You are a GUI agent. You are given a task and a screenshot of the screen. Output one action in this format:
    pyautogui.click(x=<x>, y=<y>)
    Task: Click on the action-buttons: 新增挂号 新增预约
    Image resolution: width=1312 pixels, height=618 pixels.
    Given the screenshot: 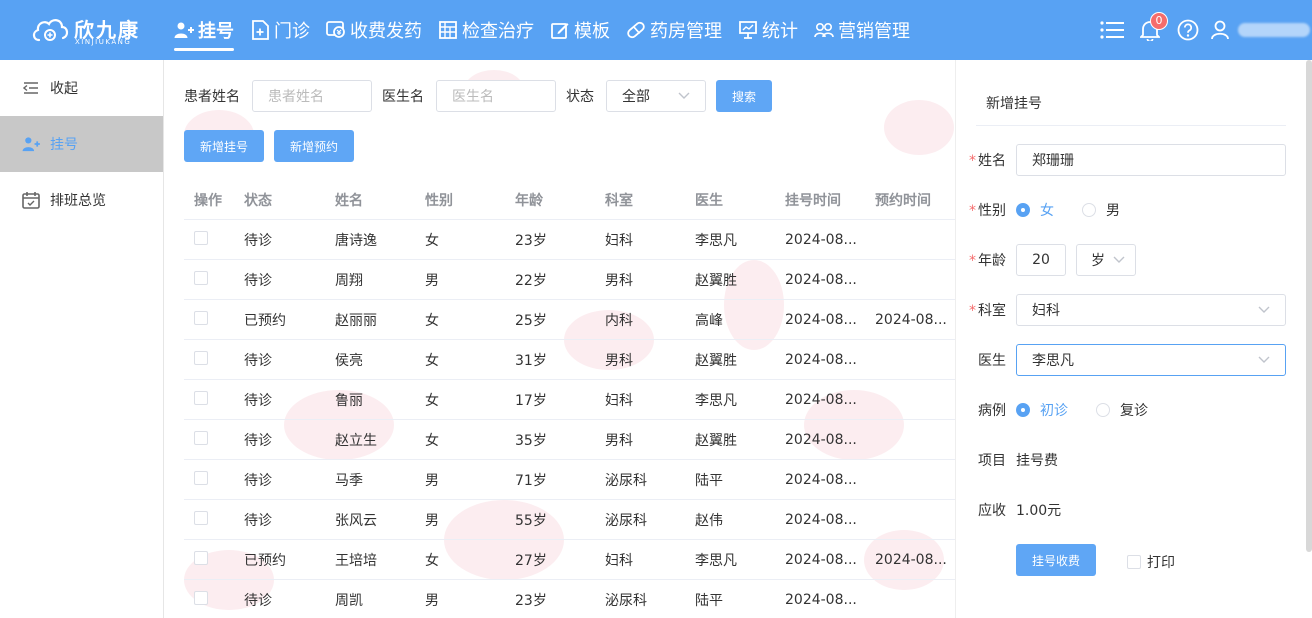 What is the action you would take?
    pyautogui.click(x=274, y=146)
    